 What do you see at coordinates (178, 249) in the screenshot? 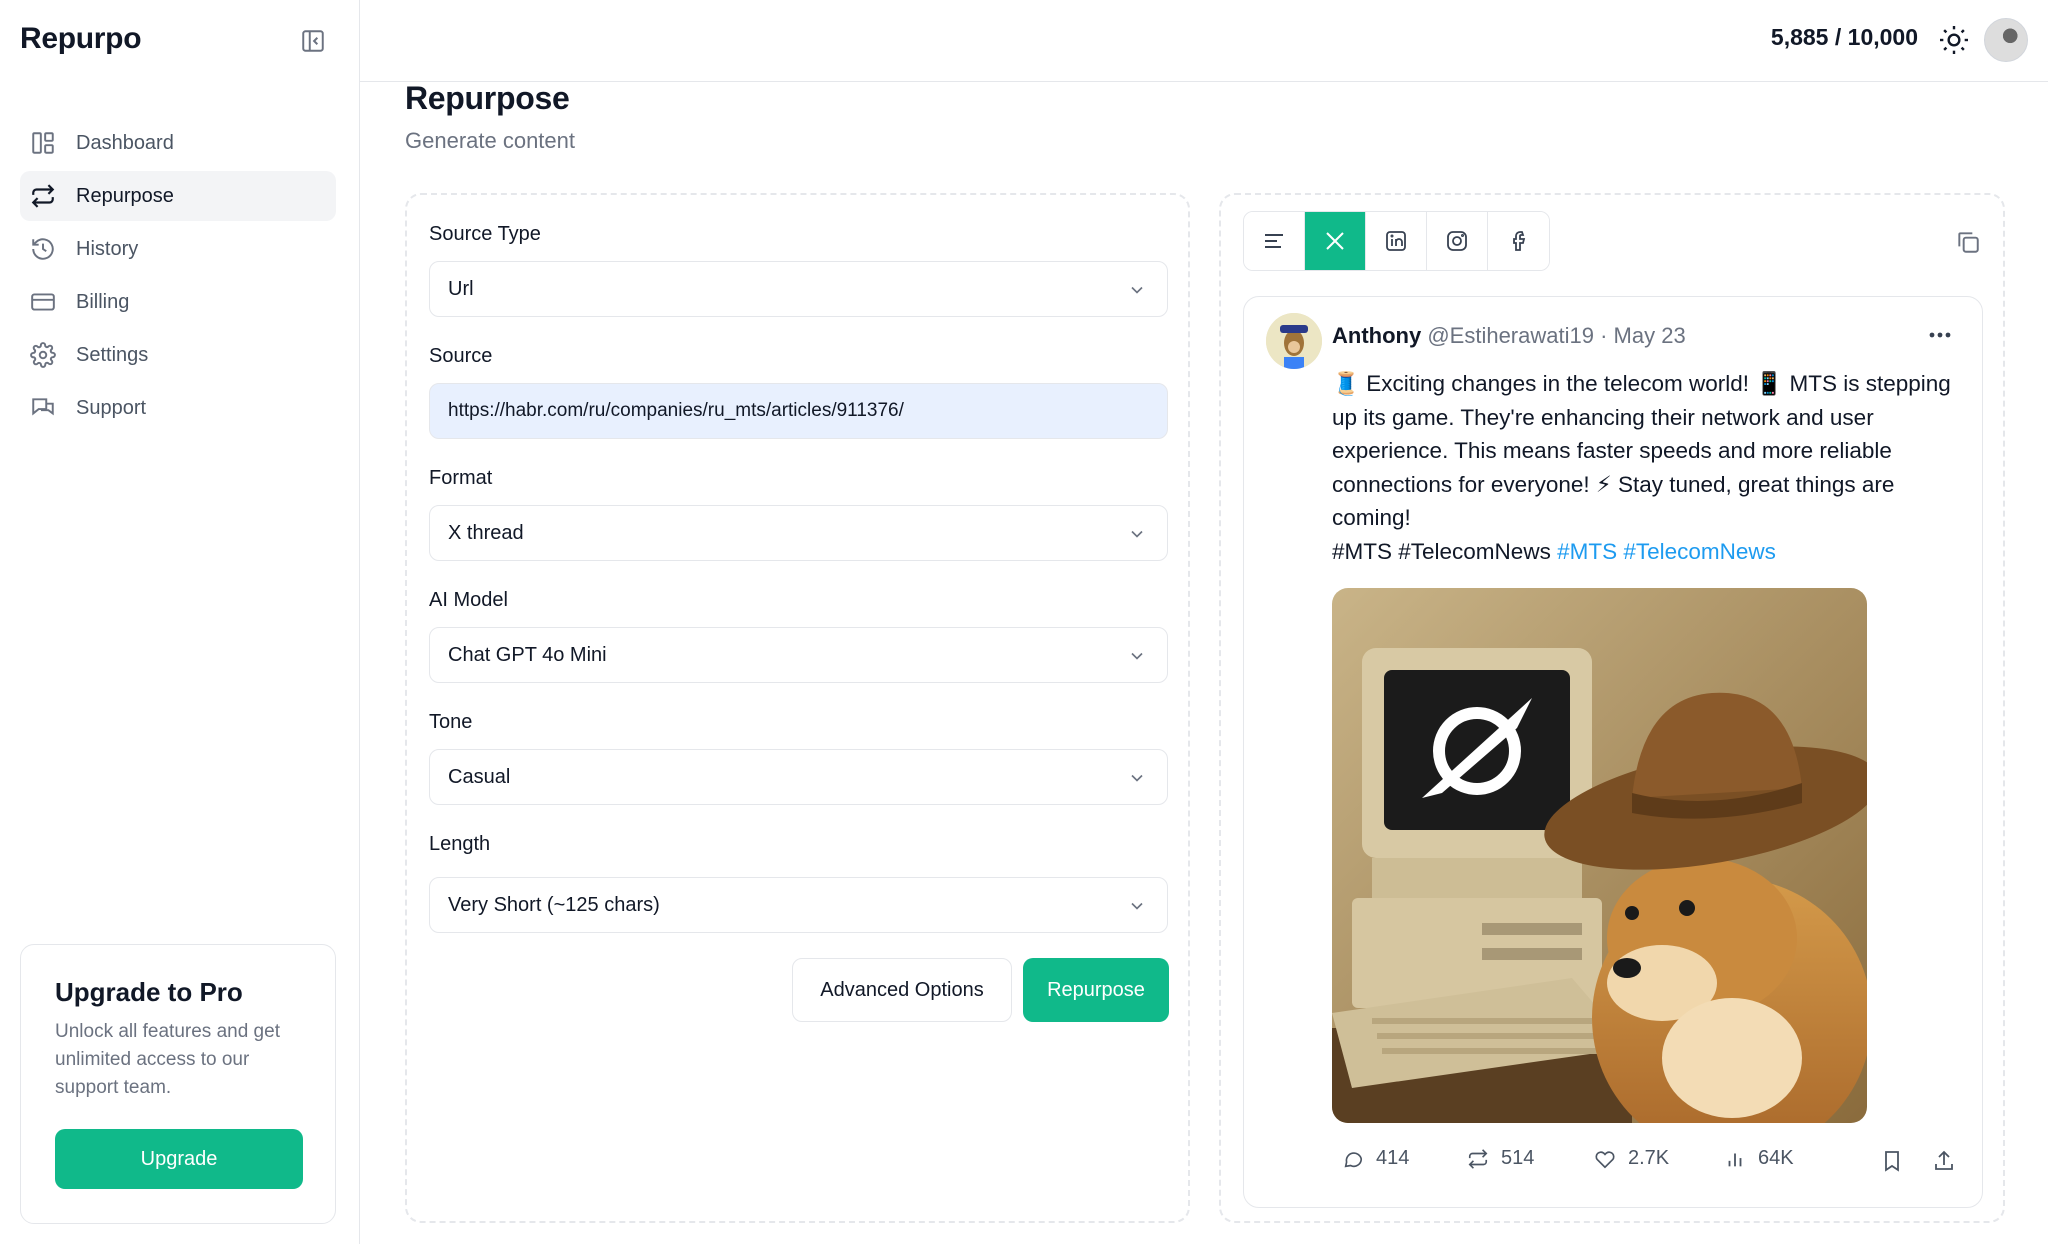
I see `sidebar-item-history: History` at bounding box center [178, 249].